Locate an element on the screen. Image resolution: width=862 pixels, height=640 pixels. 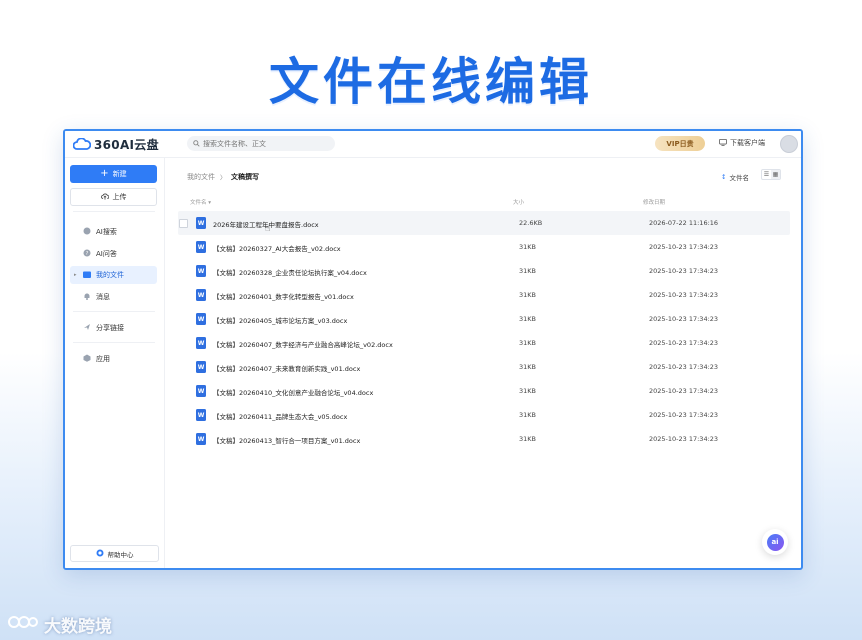
download-client-label: 下载客户端 is located at coordinates (747, 143).